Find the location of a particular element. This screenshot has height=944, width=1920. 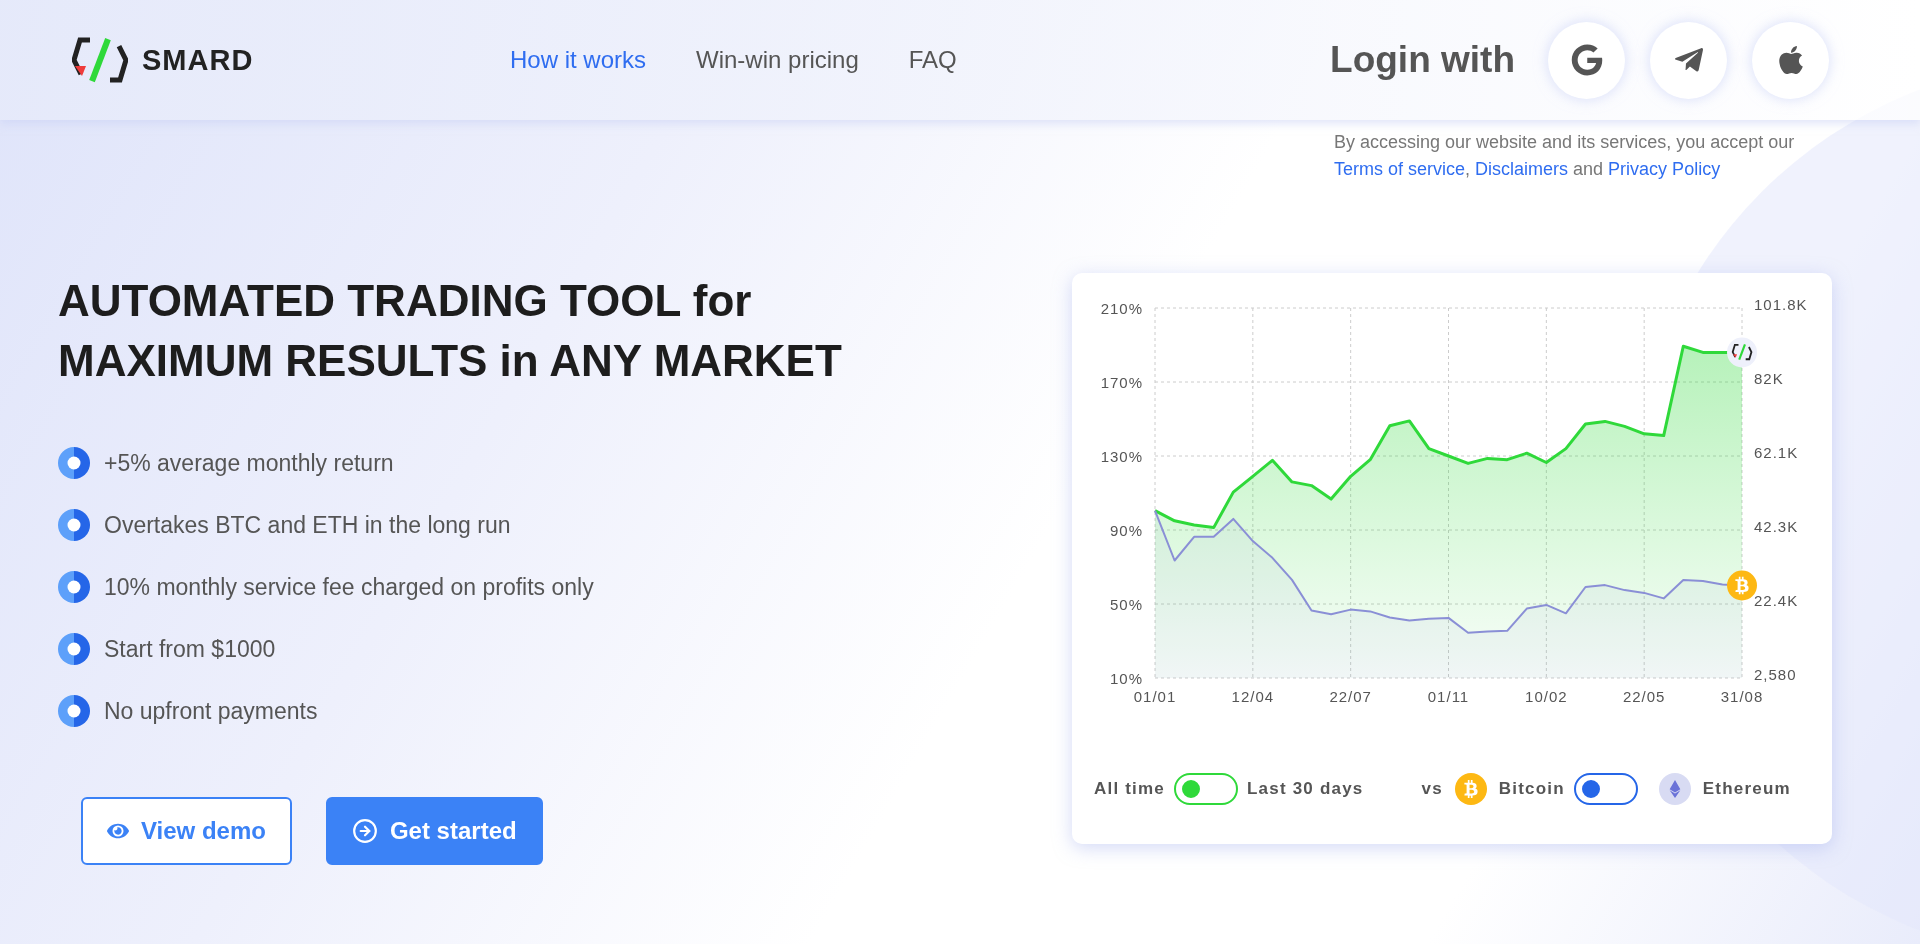

toggle-label: All time is located at coordinates (1129, 789).